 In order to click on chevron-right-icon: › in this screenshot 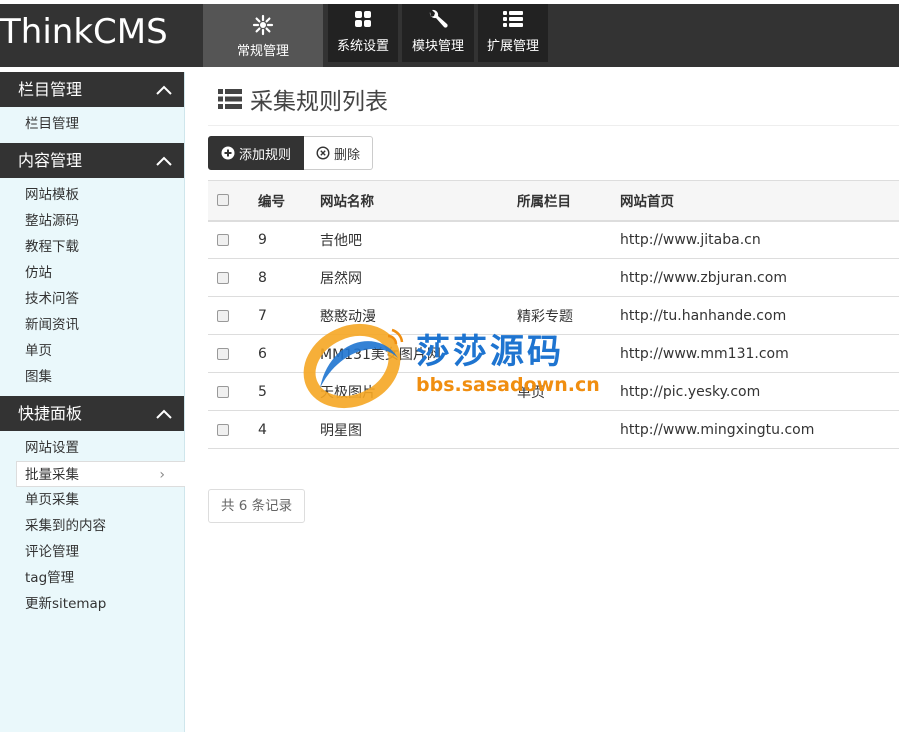, I will do `click(162, 475)`.